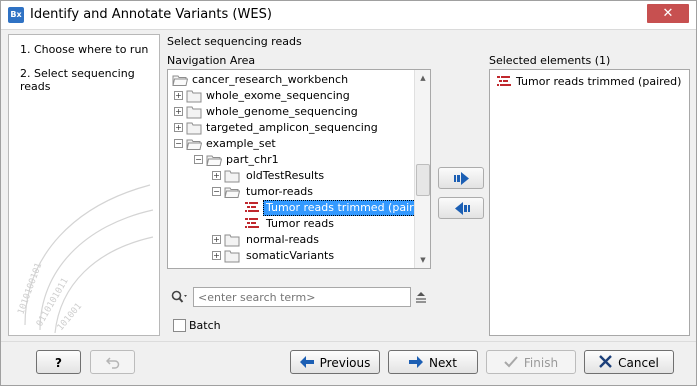 This screenshot has width=697, height=386. I want to click on add-to-selected-button, so click(461, 178).